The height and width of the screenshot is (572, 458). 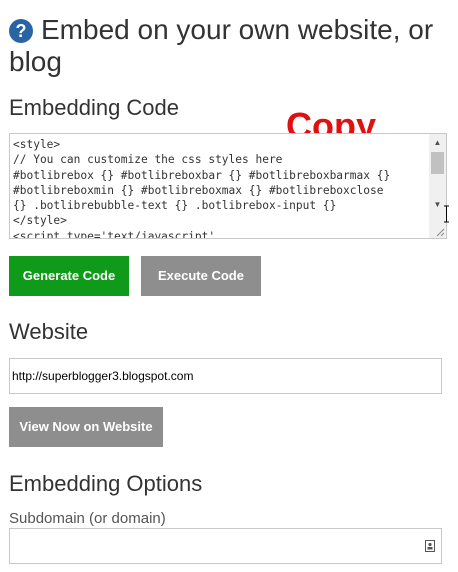 What do you see at coordinates (49, 331) in the screenshot?
I see `website-heading: Website` at bounding box center [49, 331].